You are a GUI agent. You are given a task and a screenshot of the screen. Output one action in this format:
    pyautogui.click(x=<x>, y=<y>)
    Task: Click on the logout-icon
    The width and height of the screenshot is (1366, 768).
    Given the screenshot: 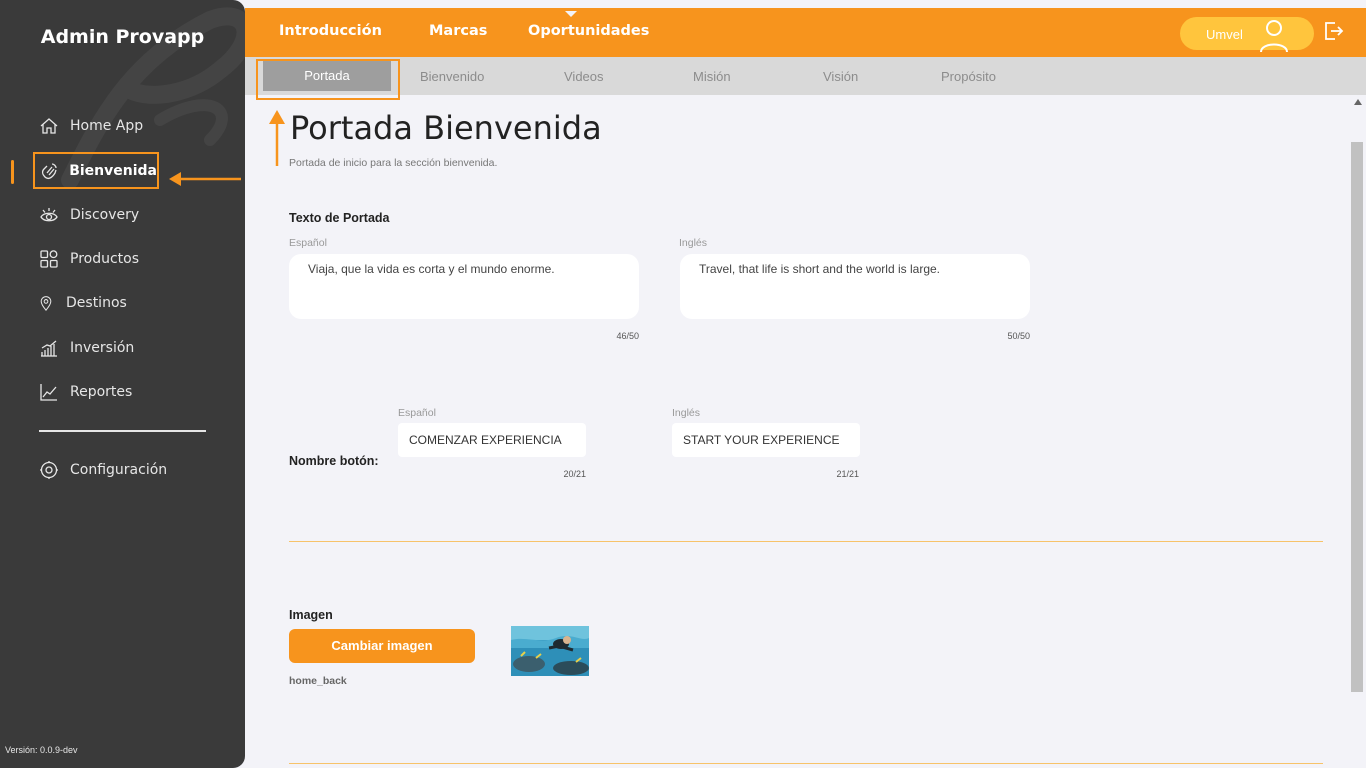 What is the action you would take?
    pyautogui.click(x=1334, y=31)
    